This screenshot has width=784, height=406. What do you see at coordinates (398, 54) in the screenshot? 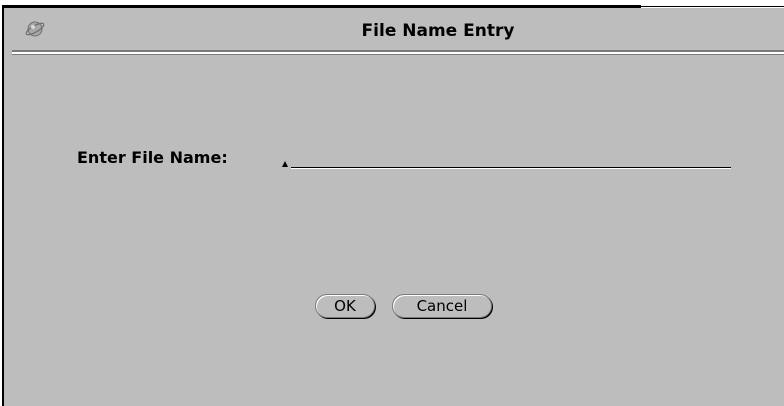
I see `title-divider-shadow` at bounding box center [398, 54].